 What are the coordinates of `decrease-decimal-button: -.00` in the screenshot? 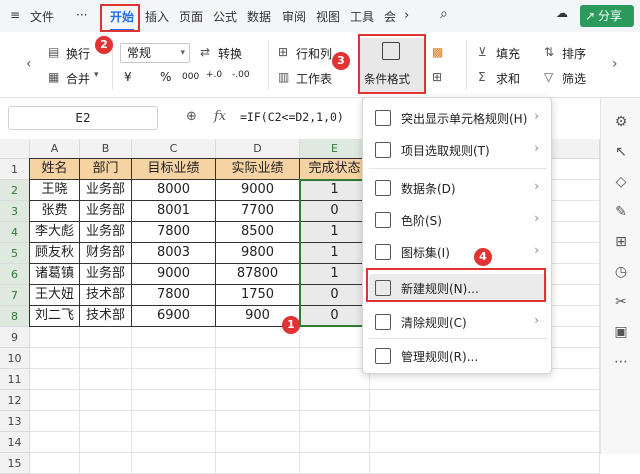 It's located at (241, 75).